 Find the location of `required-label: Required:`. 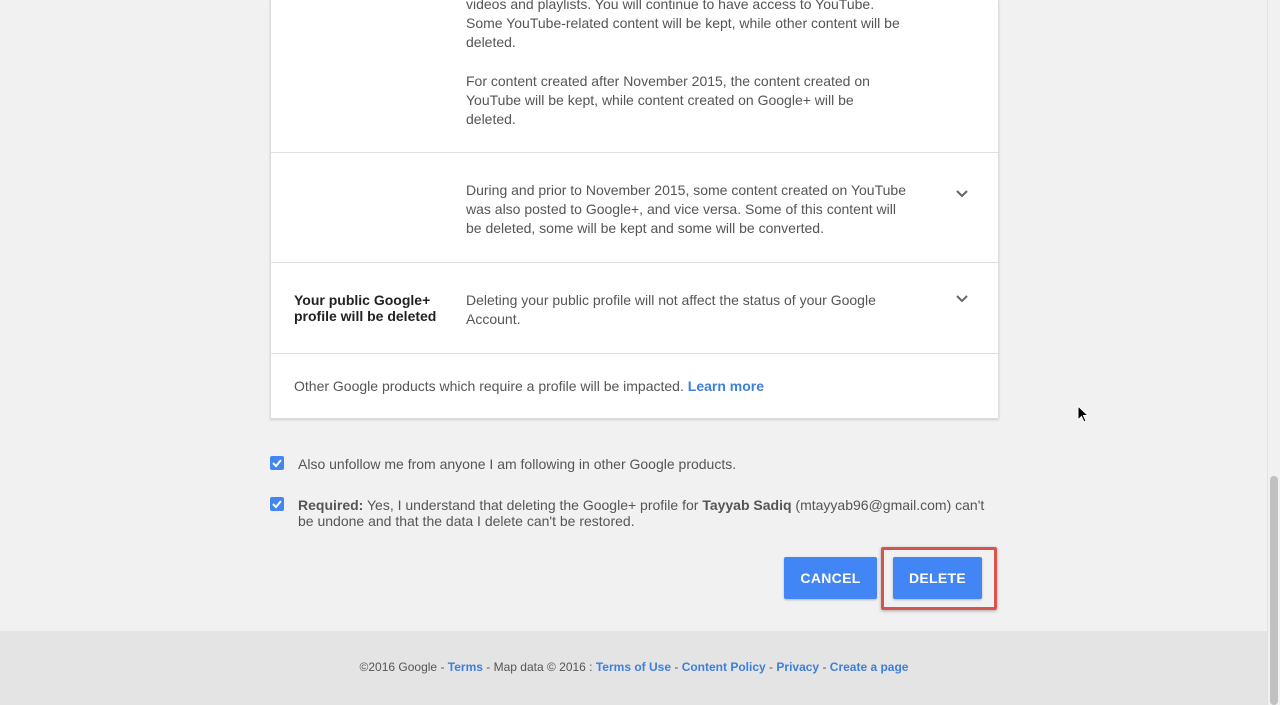

required-label: Required: is located at coordinates (331, 505).